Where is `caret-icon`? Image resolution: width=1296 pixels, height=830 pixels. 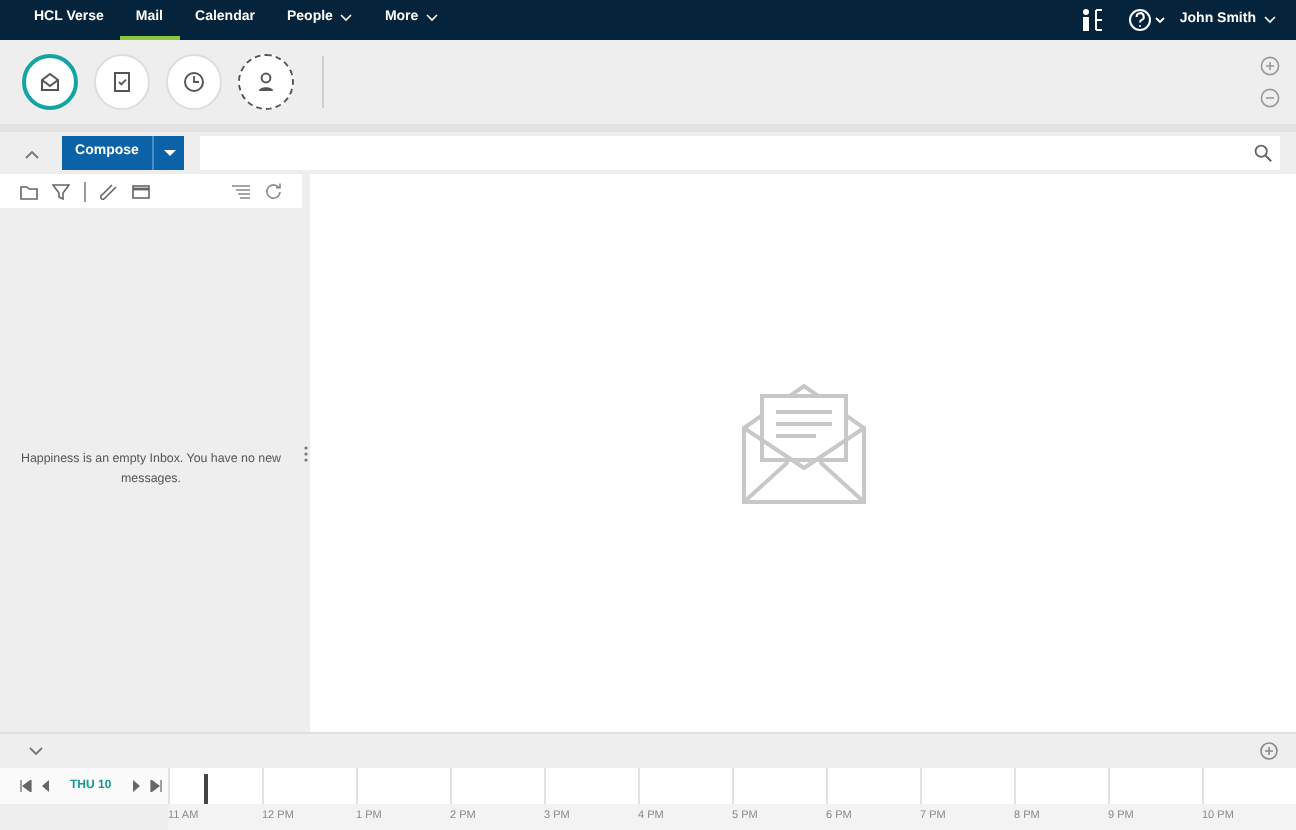
caret-icon is located at coordinates (169, 153).